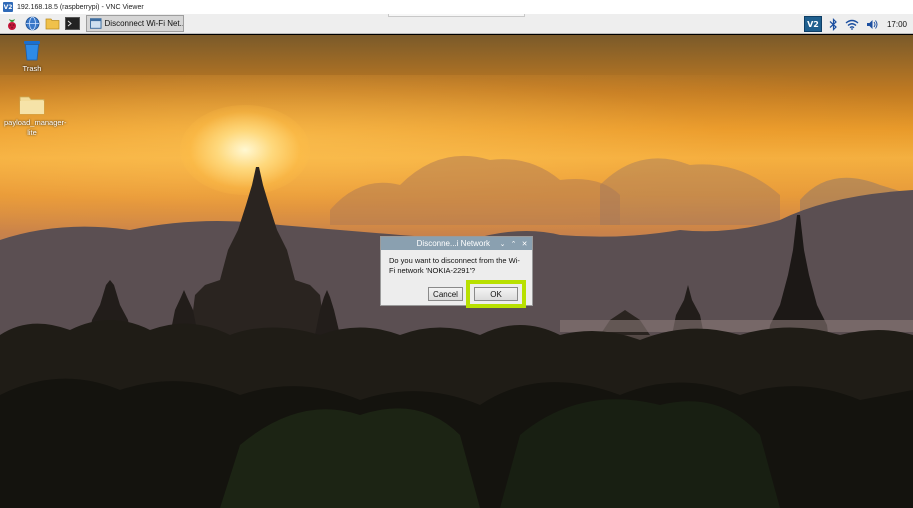 This screenshot has height=508, width=913. What do you see at coordinates (453, 243) in the screenshot?
I see `dialog-title: Disconne...i Network` at bounding box center [453, 243].